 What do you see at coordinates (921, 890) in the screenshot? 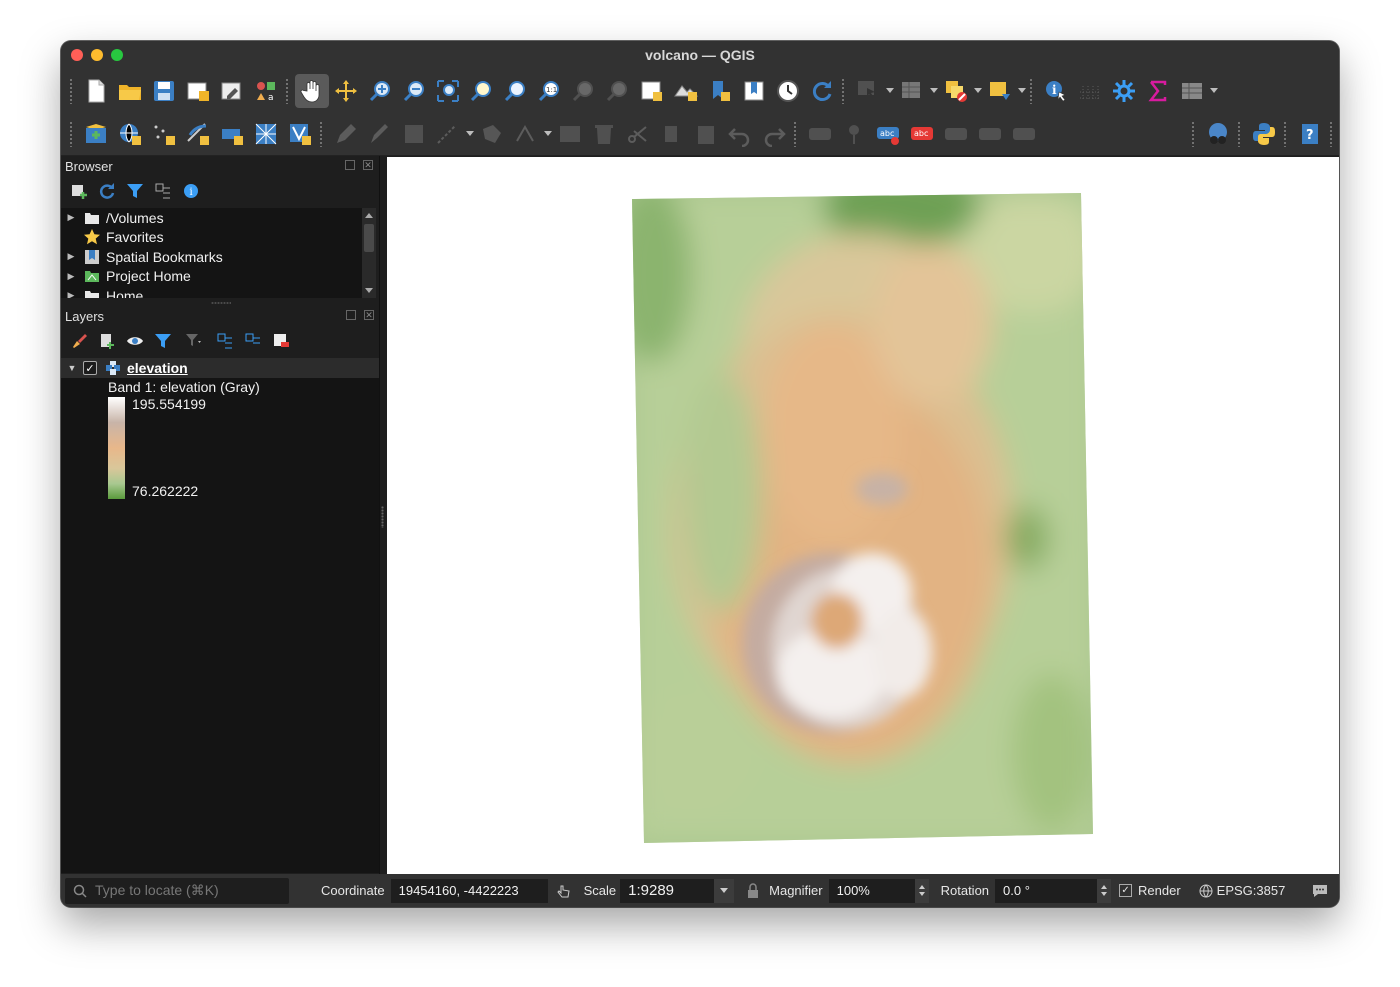
I see `magnifier-spinner` at bounding box center [921, 890].